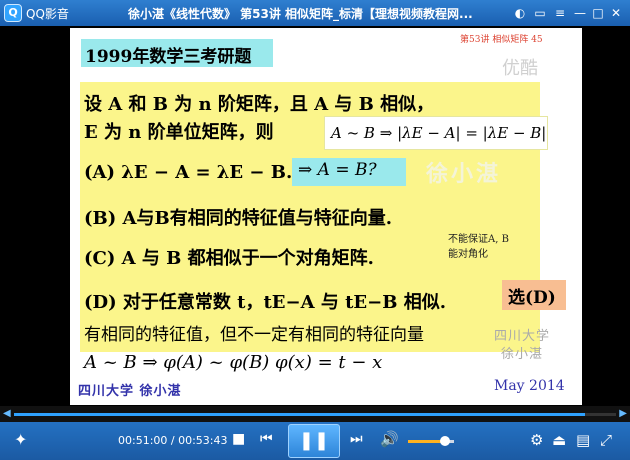  Describe the element at coordinates (389, 439) in the screenshot. I see `volume-icon: 🔊` at that location.